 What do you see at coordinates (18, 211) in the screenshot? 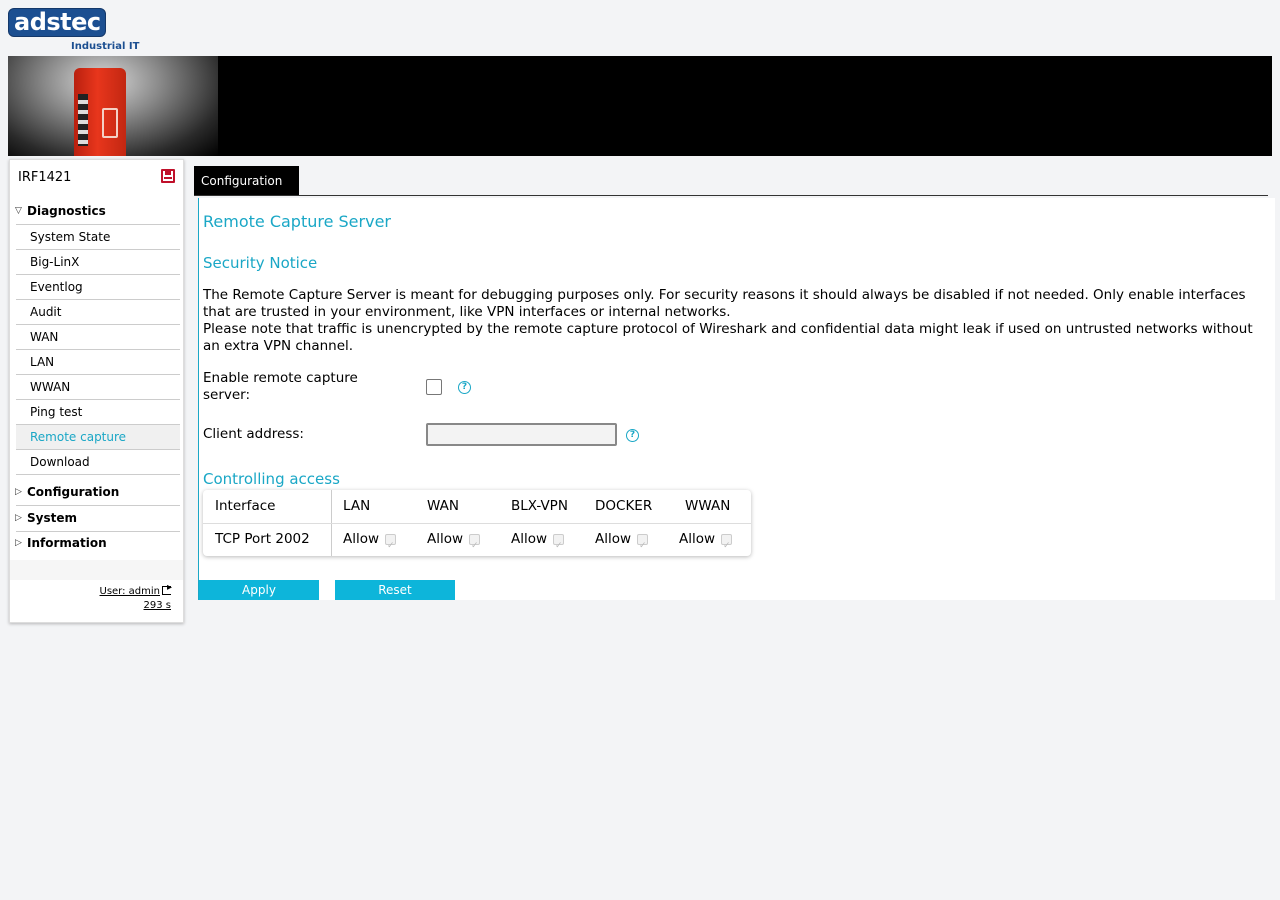
I see `chevron-down-icon: ▽` at bounding box center [18, 211].